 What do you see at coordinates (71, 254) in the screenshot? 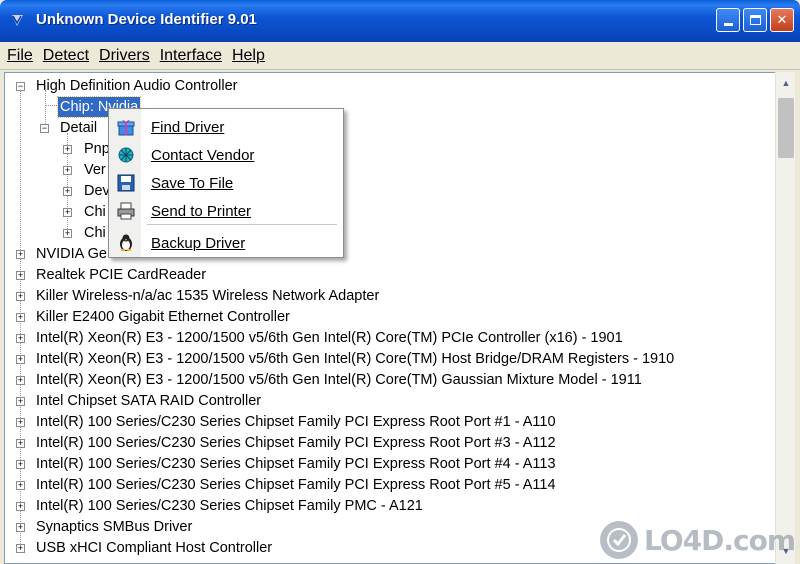
I see `tree-item-device: NVIDIA Ge` at bounding box center [71, 254].